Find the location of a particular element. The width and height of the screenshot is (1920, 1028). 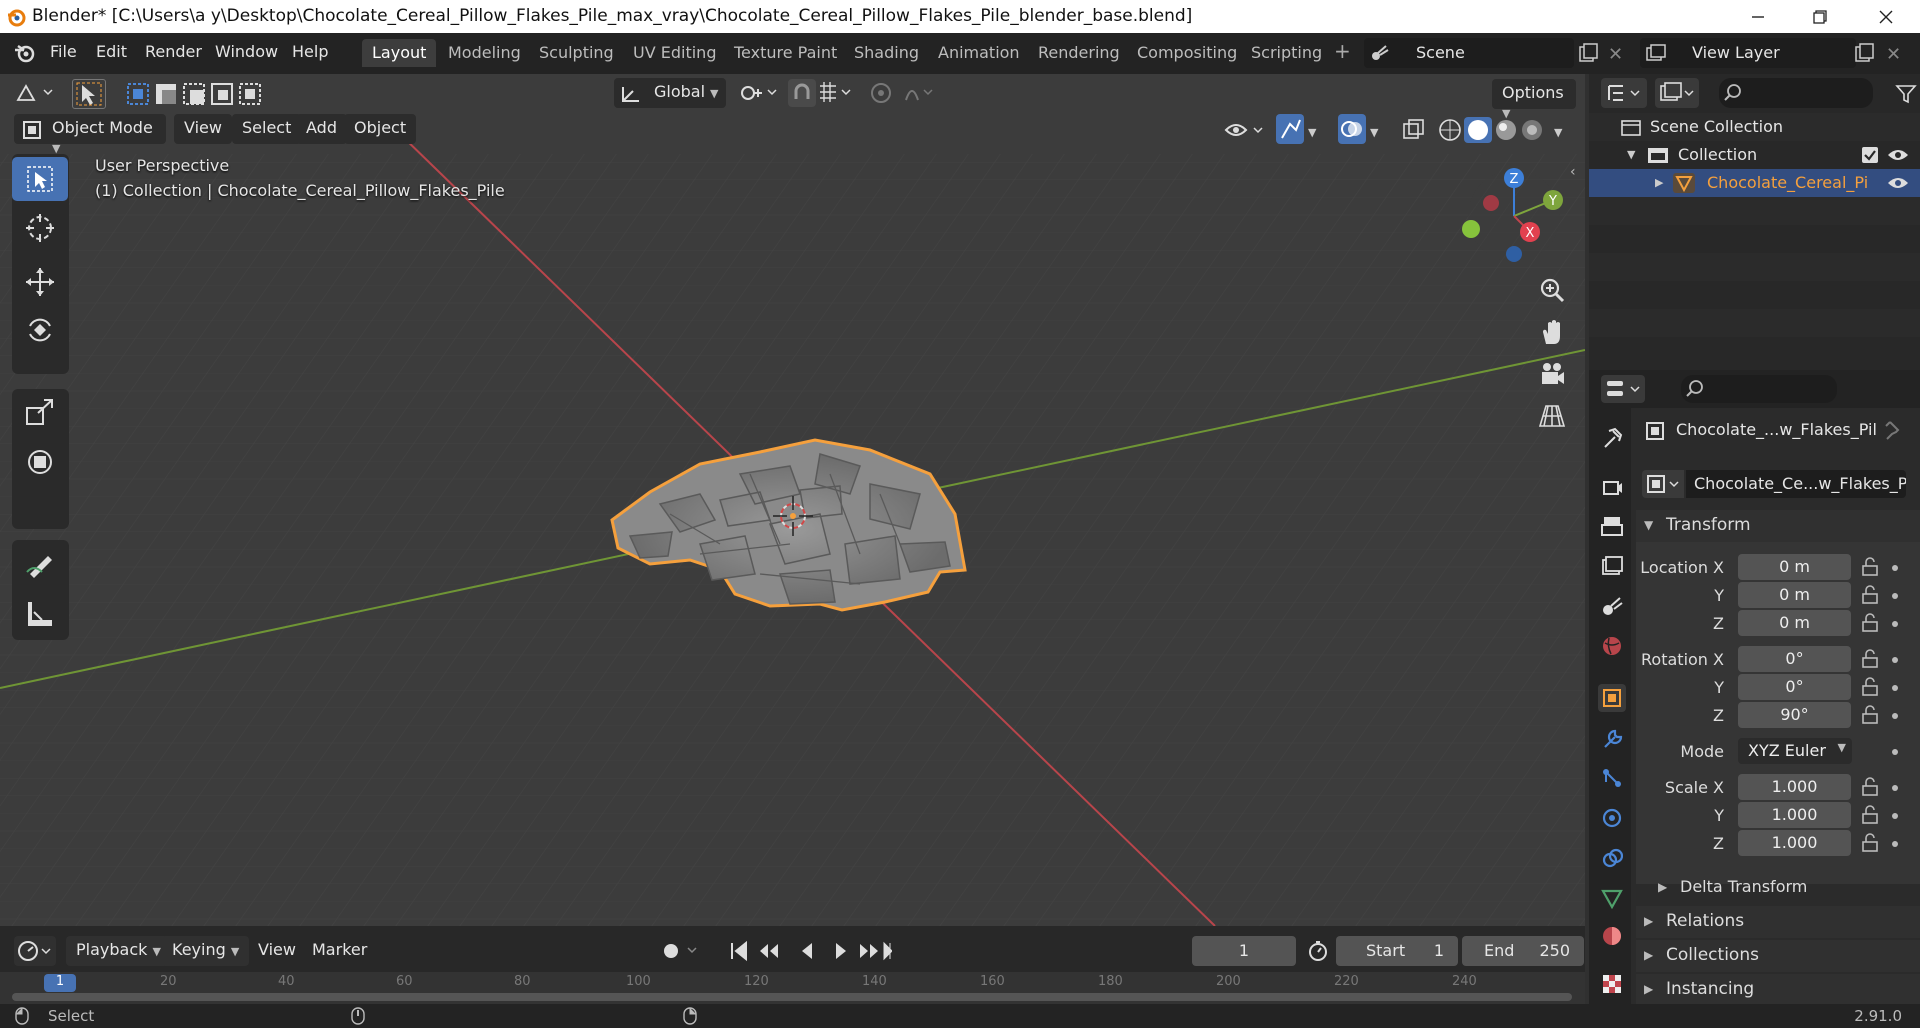

scale-z-field: 1.000 is located at coordinates (1794, 843).